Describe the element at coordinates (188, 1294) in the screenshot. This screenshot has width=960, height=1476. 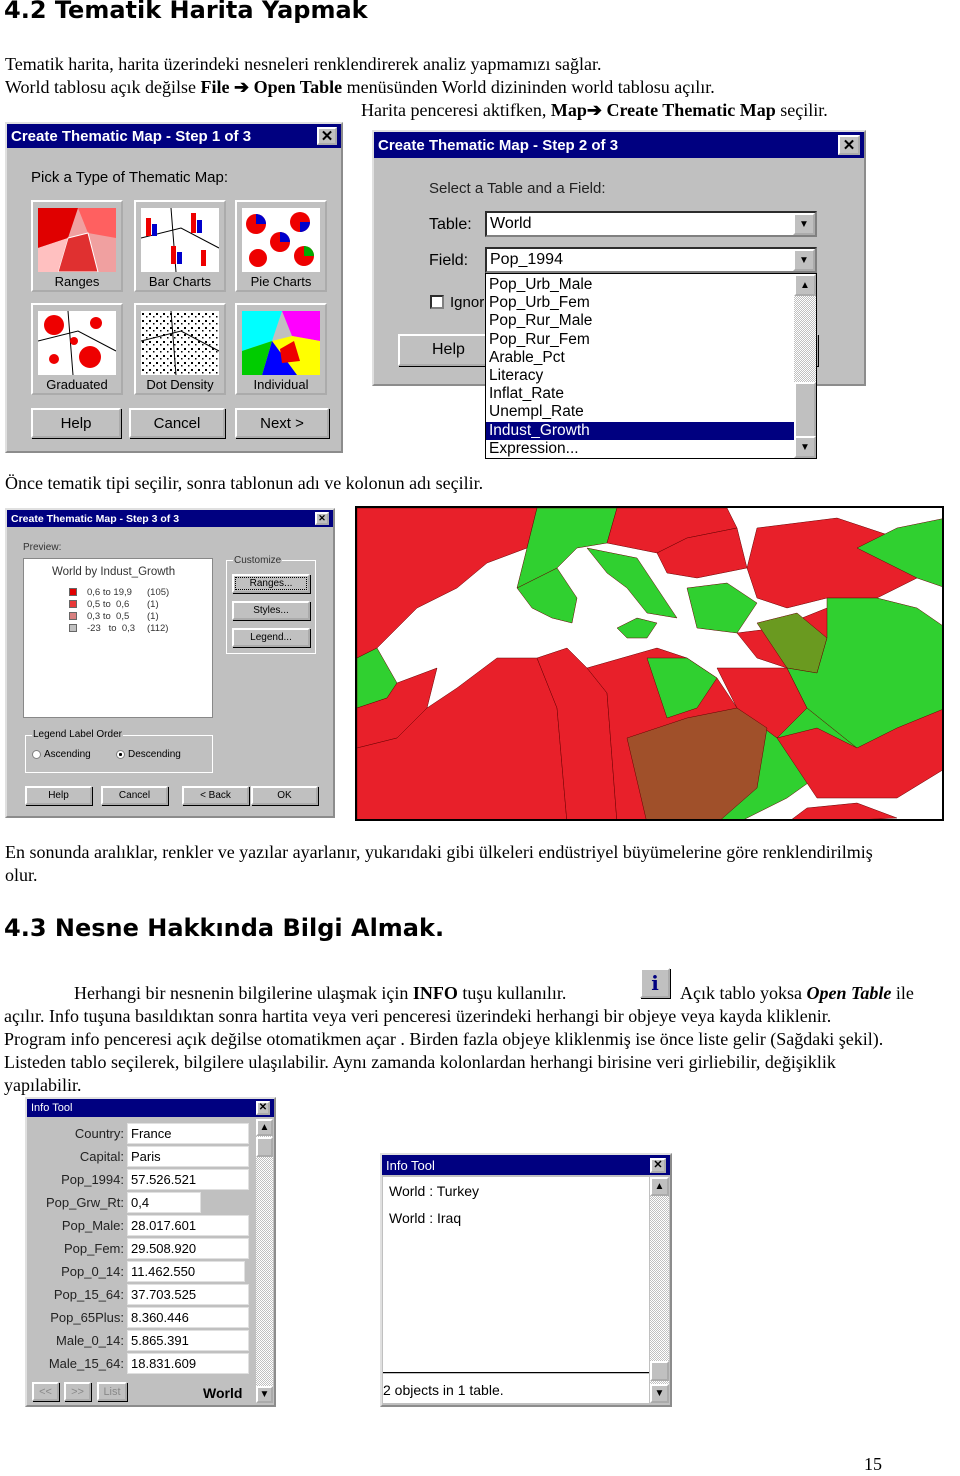
I see `field-value-input: 37.703.525` at that location.